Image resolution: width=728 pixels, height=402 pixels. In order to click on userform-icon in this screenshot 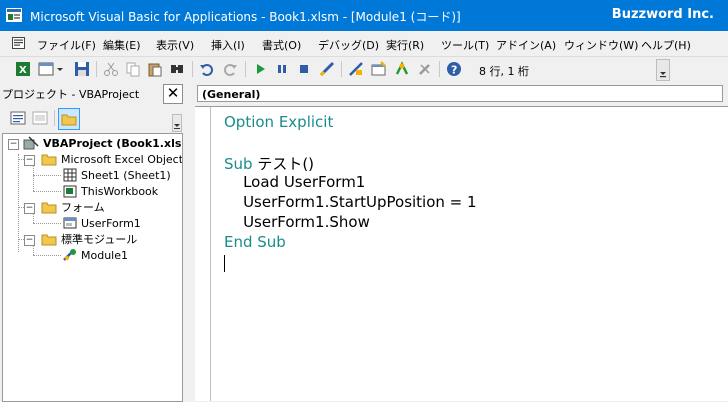, I will do `click(70, 223)`.